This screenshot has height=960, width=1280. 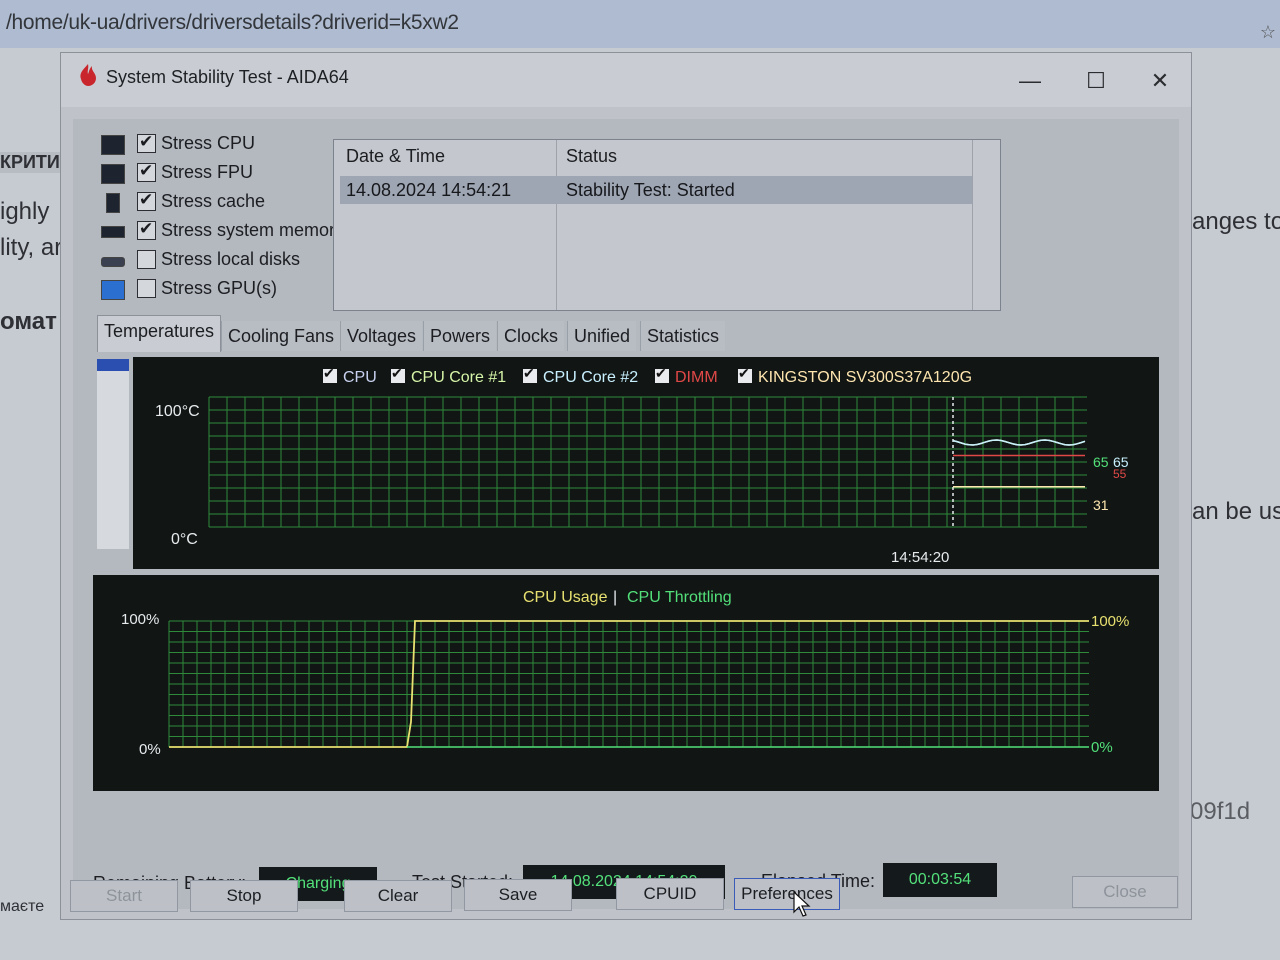 What do you see at coordinates (25, 211) in the screenshot?
I see `bg-text-fragment: ighly` at bounding box center [25, 211].